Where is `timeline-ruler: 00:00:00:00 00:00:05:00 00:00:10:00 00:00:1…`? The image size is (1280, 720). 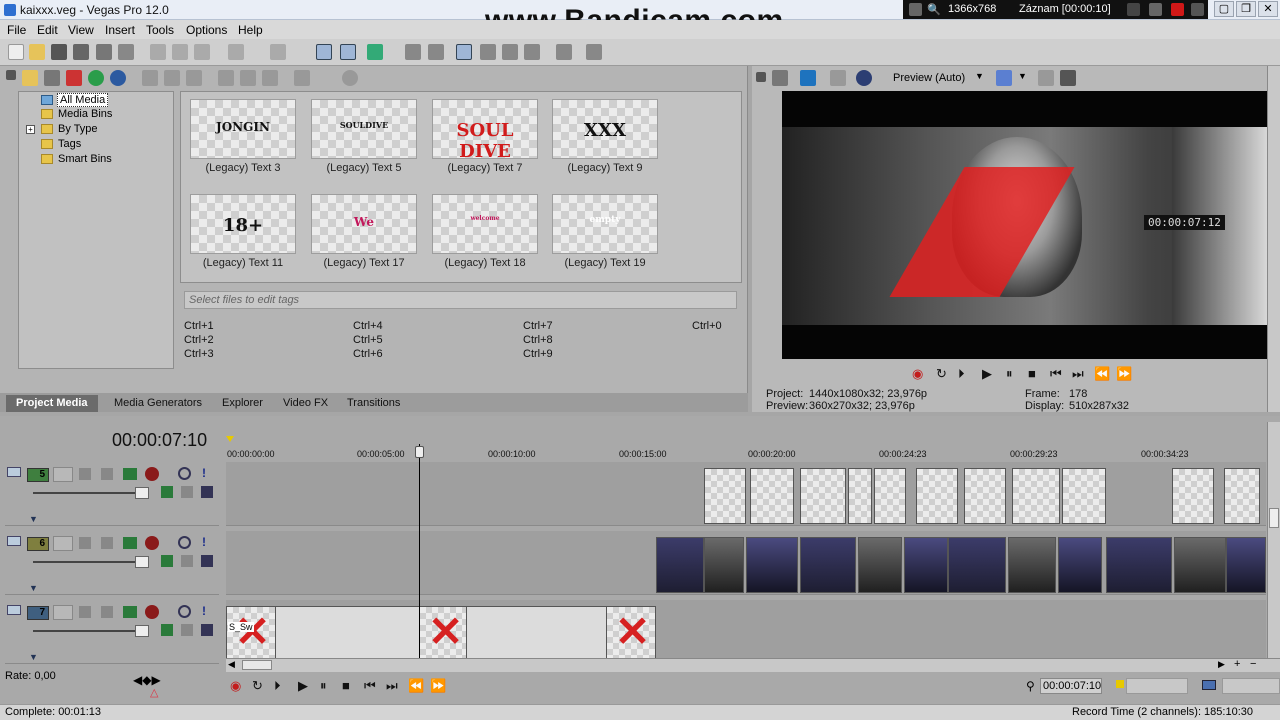 timeline-ruler: 00:00:00:00 00:00:05:00 00:00:10:00 00:00:1… is located at coordinates (746, 454).